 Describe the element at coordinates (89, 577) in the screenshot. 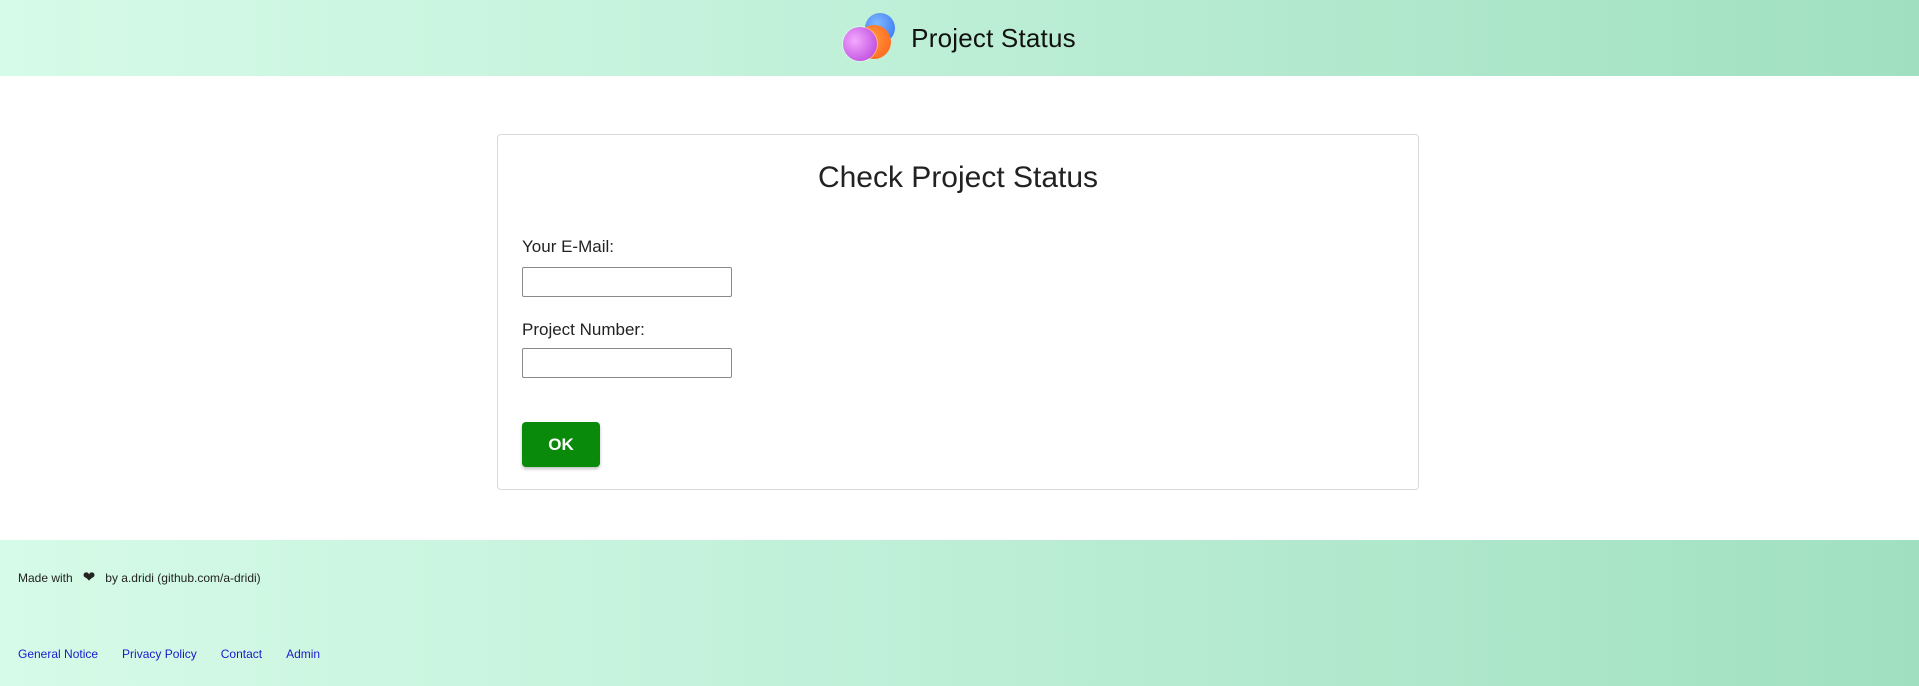

I see `heart-icon: ❤` at that location.